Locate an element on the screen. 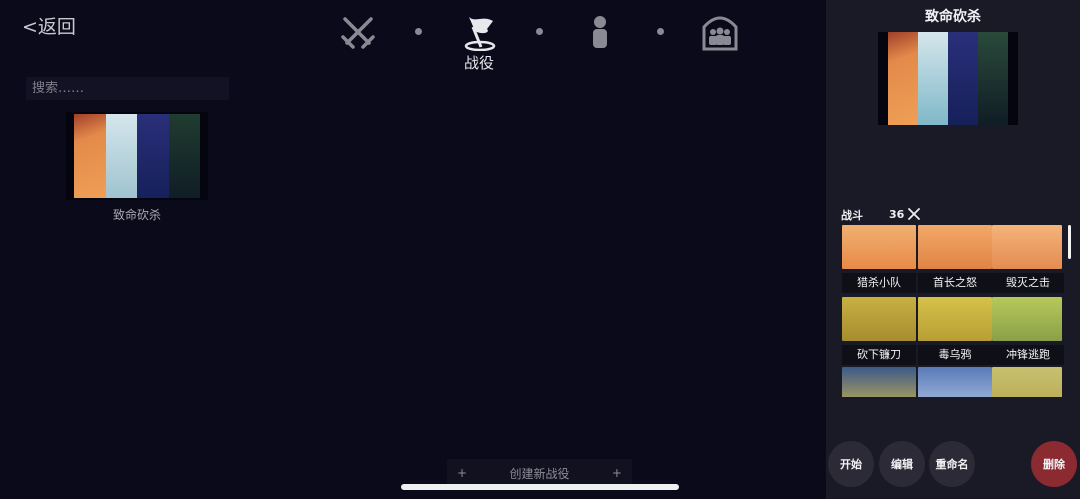 Image resolution: width=1080 pixels, height=499 pixels. panel-title: 致命砍杀 is located at coordinates (953, 17).